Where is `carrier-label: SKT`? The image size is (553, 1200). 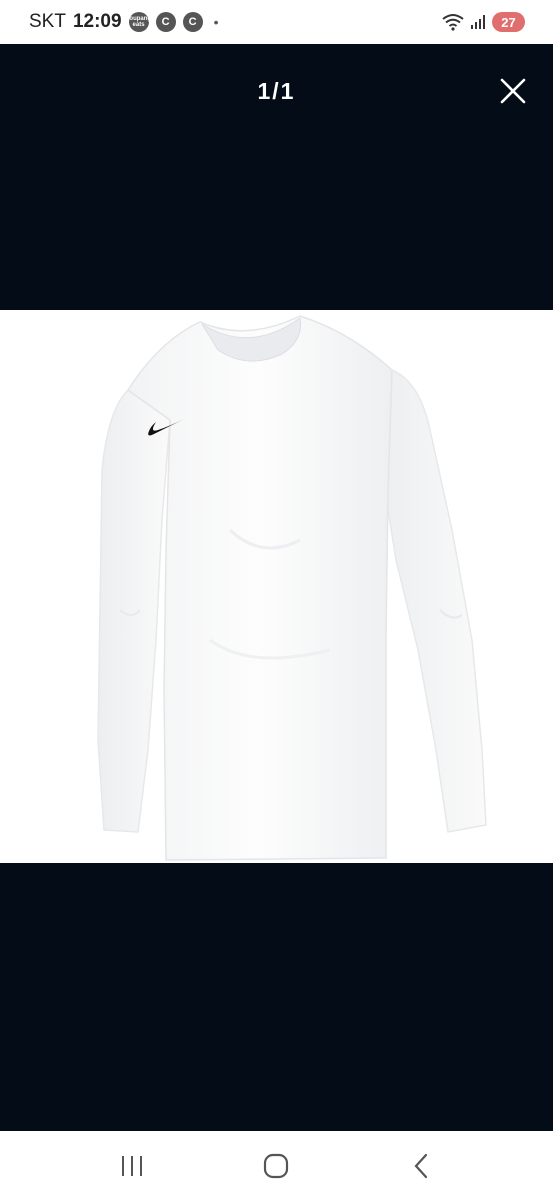 carrier-label: SKT is located at coordinates (47, 21).